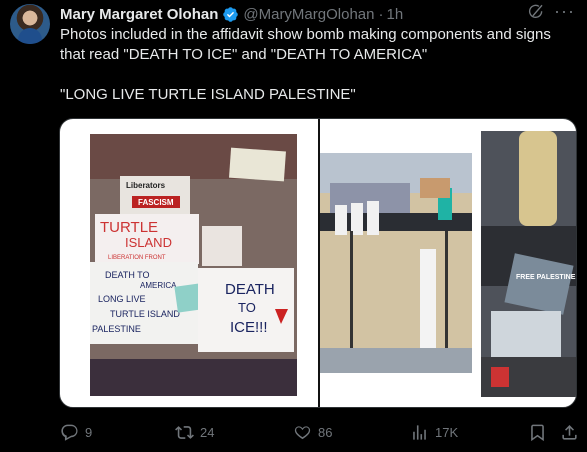 The image size is (587, 452). I want to click on share-icon, so click(569, 432).